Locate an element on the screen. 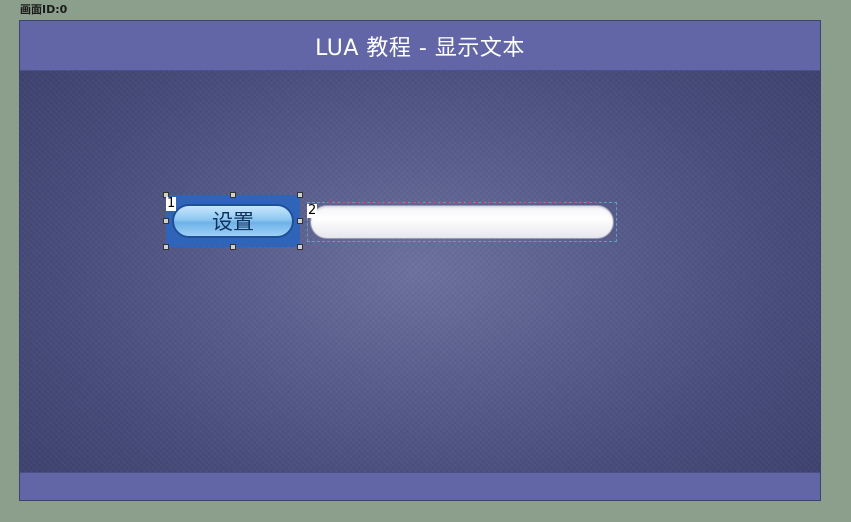 The image size is (851, 522). resize-handle-top-center is located at coordinates (233, 195).